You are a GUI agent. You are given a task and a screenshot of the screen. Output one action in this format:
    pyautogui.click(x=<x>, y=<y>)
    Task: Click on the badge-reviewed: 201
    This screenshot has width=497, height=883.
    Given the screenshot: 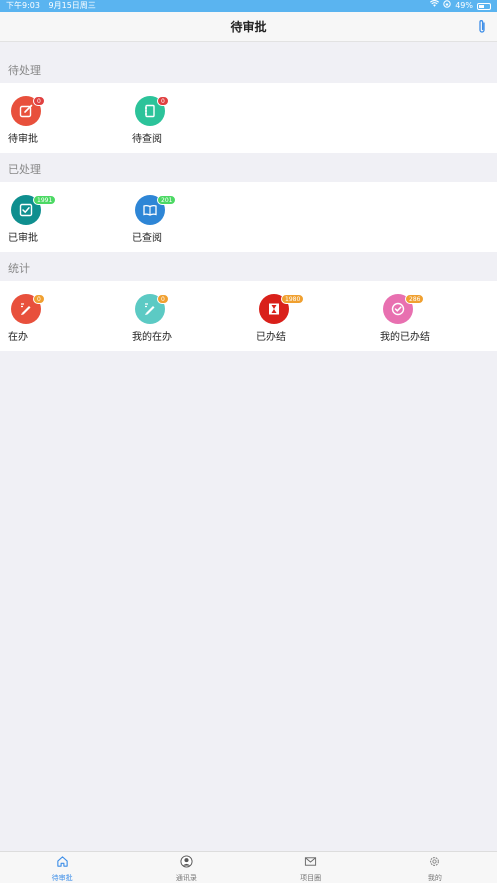 What is the action you would take?
    pyautogui.click(x=167, y=200)
    